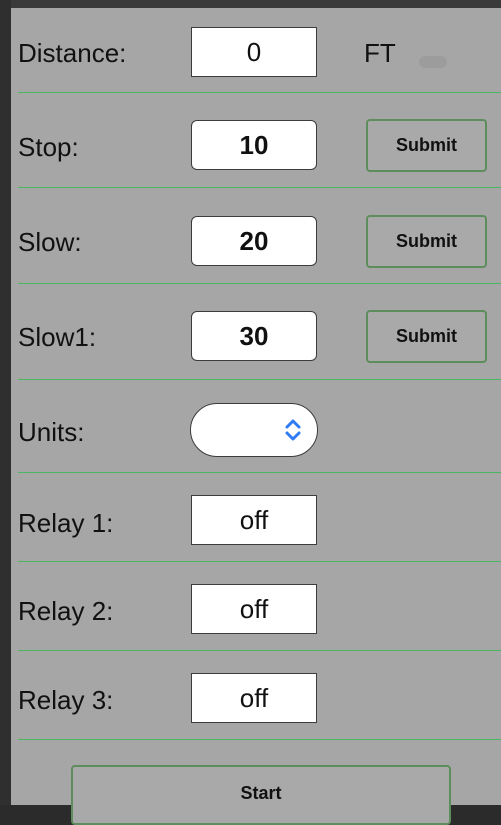 This screenshot has width=501, height=825. What do you see at coordinates (254, 430) in the screenshot?
I see `units-select` at bounding box center [254, 430].